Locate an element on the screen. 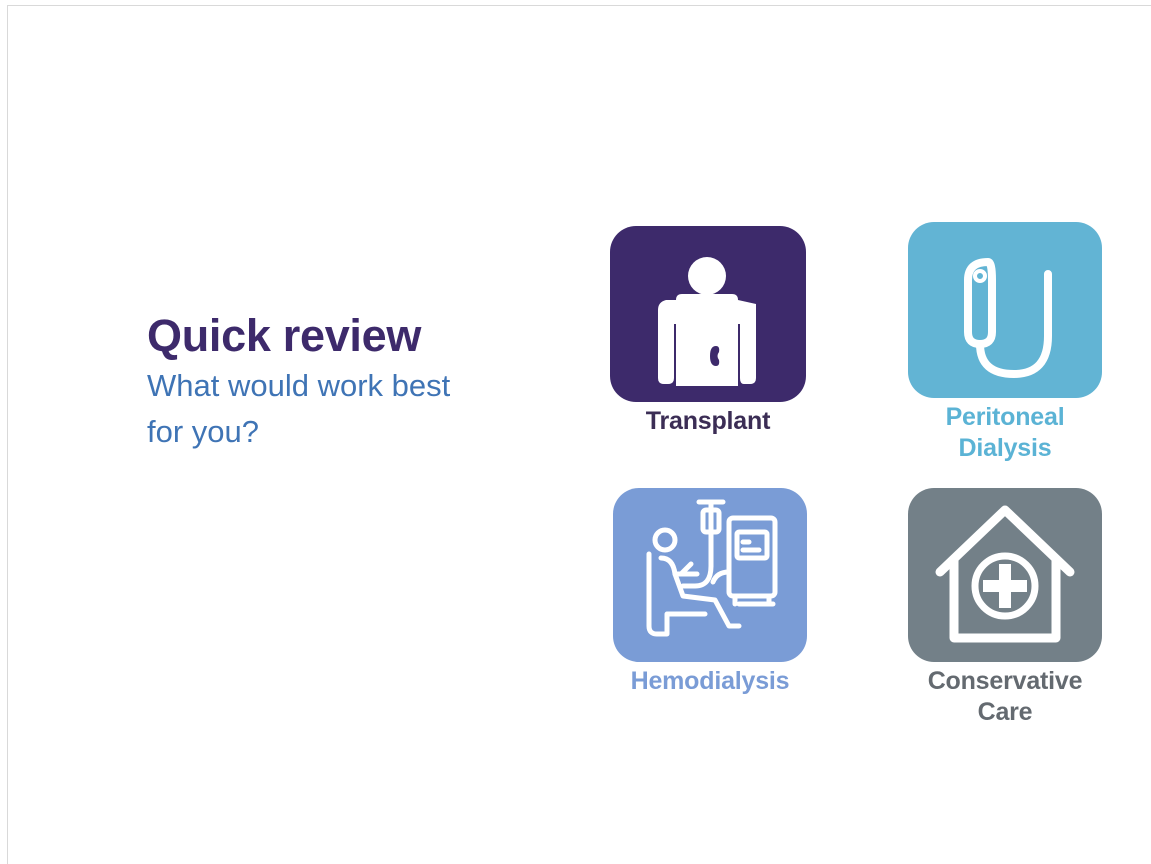 The height and width of the screenshot is (864, 1151). conservative-tile-icon-box is located at coordinates (1005, 575).